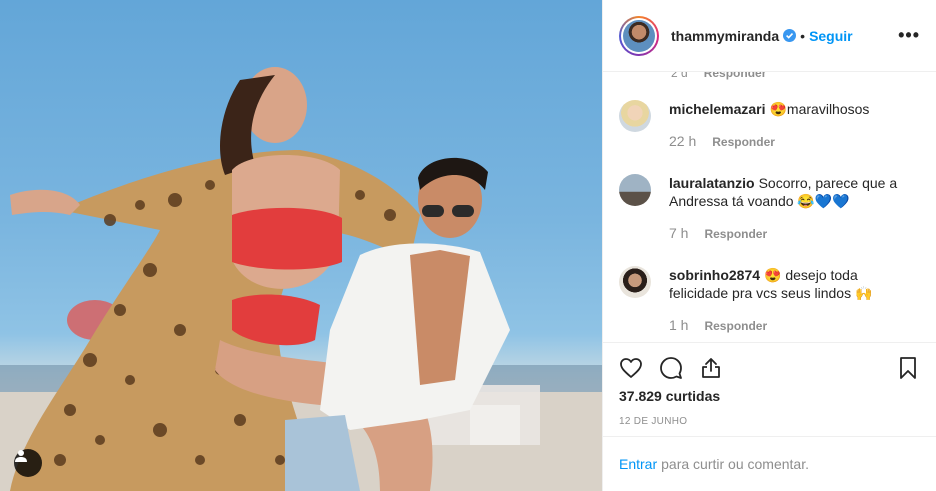  Describe the element at coordinates (769, 367) in the screenshot. I see `action-bar` at that location.